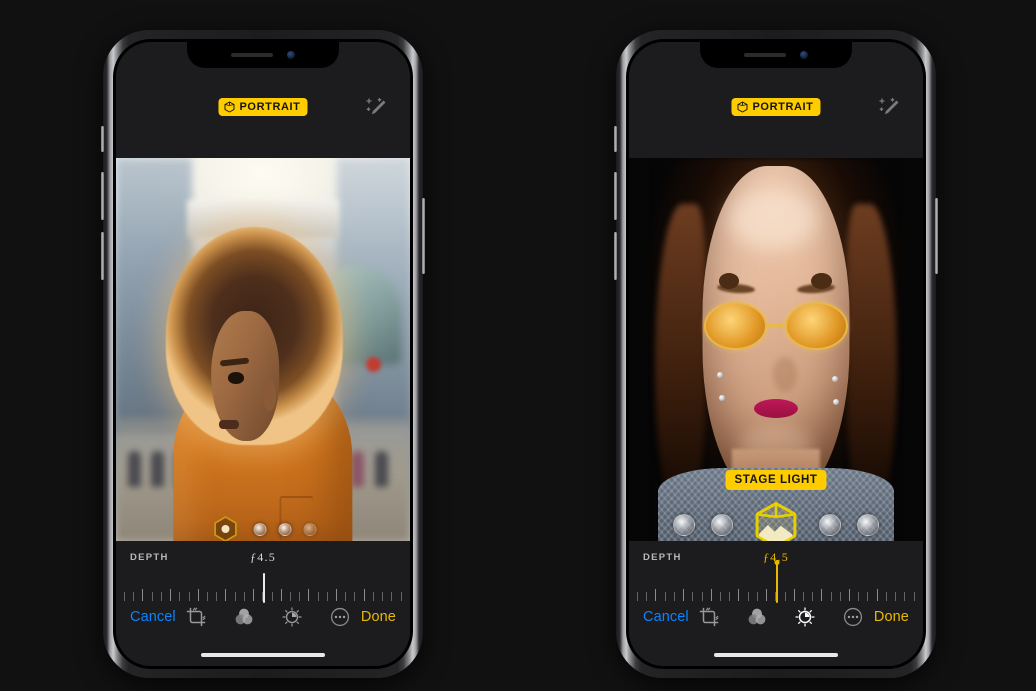 The width and height of the screenshot is (1036, 691). I want to click on portrait-mode-badge-left: PORTRAIT, so click(263, 107).